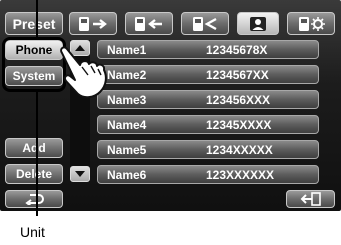  I want to click on preset-label: Preset, so click(34, 23).